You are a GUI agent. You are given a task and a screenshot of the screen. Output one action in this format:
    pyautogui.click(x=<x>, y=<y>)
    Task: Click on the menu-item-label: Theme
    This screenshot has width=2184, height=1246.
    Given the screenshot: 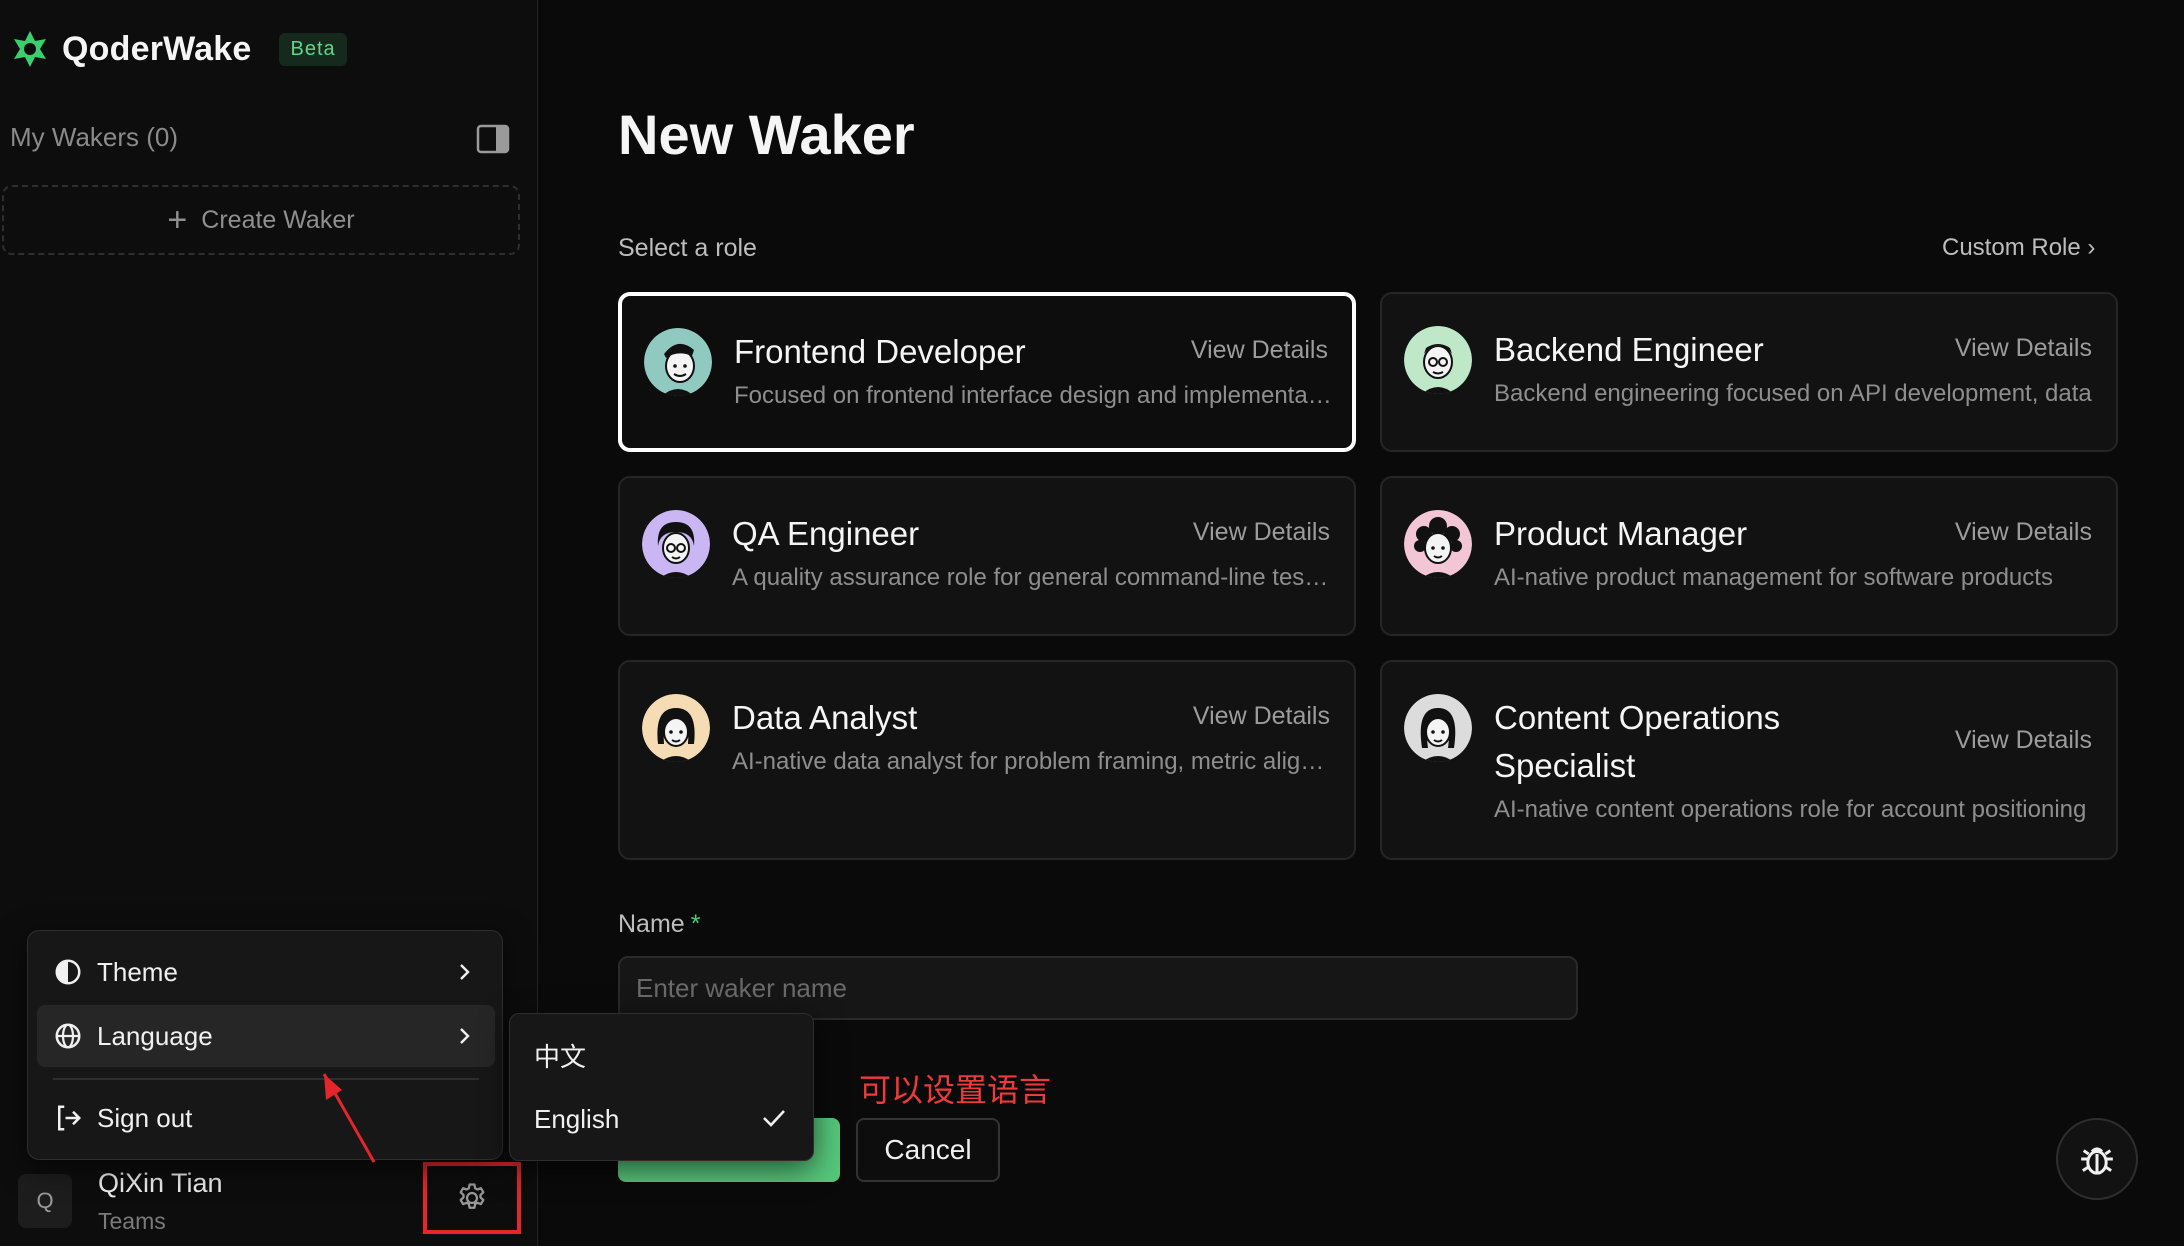 What is the action you would take?
    pyautogui.click(x=137, y=971)
    